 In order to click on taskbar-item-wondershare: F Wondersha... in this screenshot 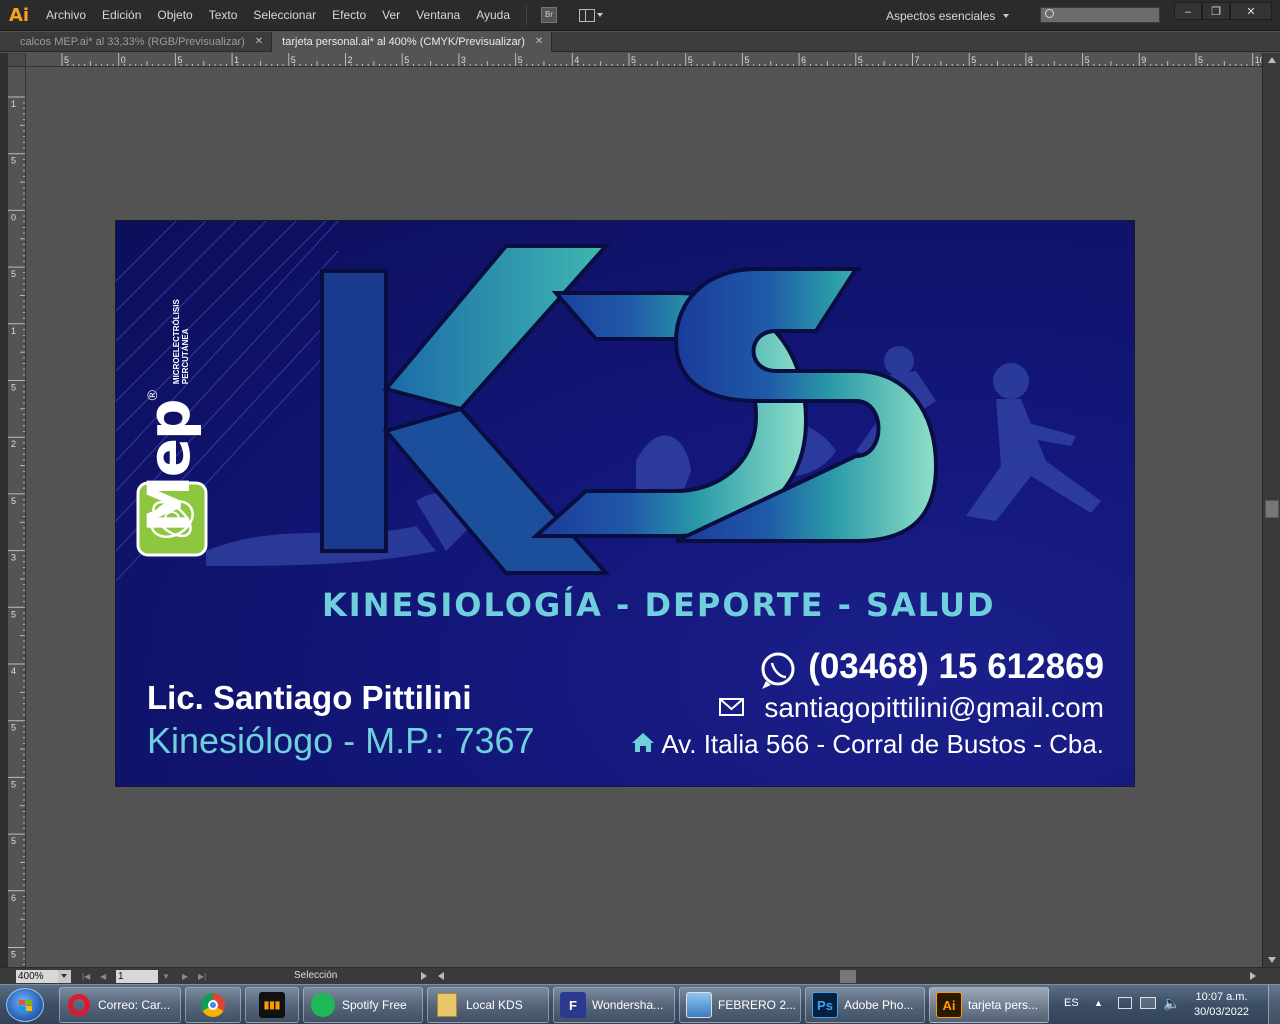, I will do `click(614, 1005)`.